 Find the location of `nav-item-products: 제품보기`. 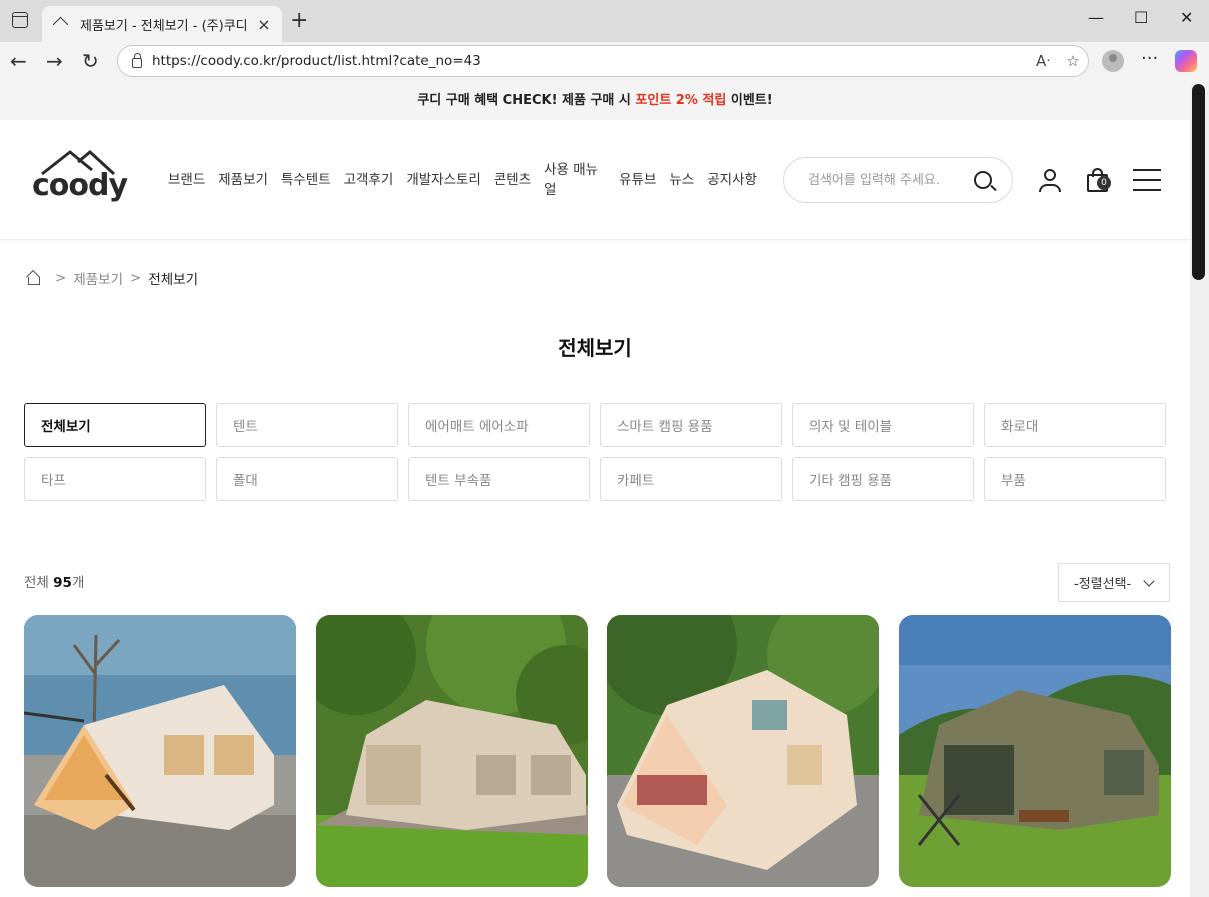

nav-item-products: 제품보기 is located at coordinates (243, 180).